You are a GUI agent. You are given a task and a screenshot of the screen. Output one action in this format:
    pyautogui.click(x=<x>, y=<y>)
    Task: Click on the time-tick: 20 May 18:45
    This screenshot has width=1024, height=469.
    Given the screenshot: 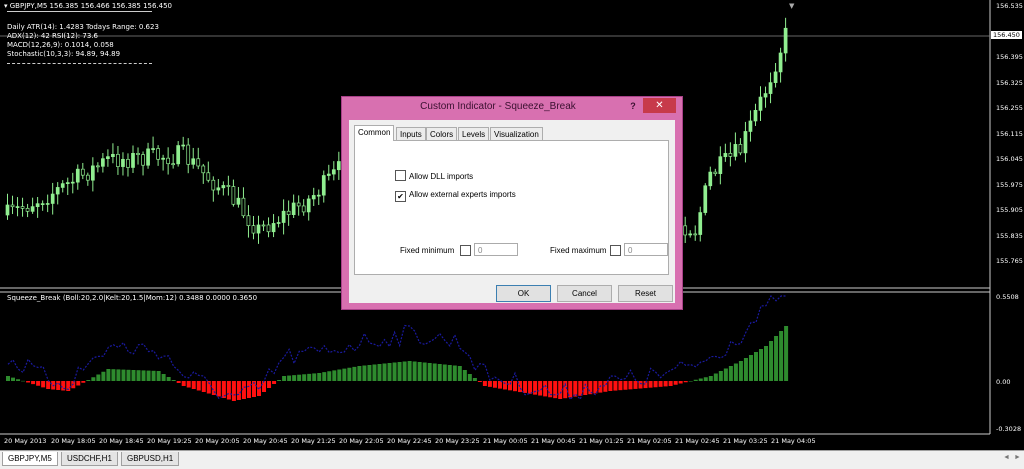 What is the action you would take?
    pyautogui.click(x=121, y=441)
    